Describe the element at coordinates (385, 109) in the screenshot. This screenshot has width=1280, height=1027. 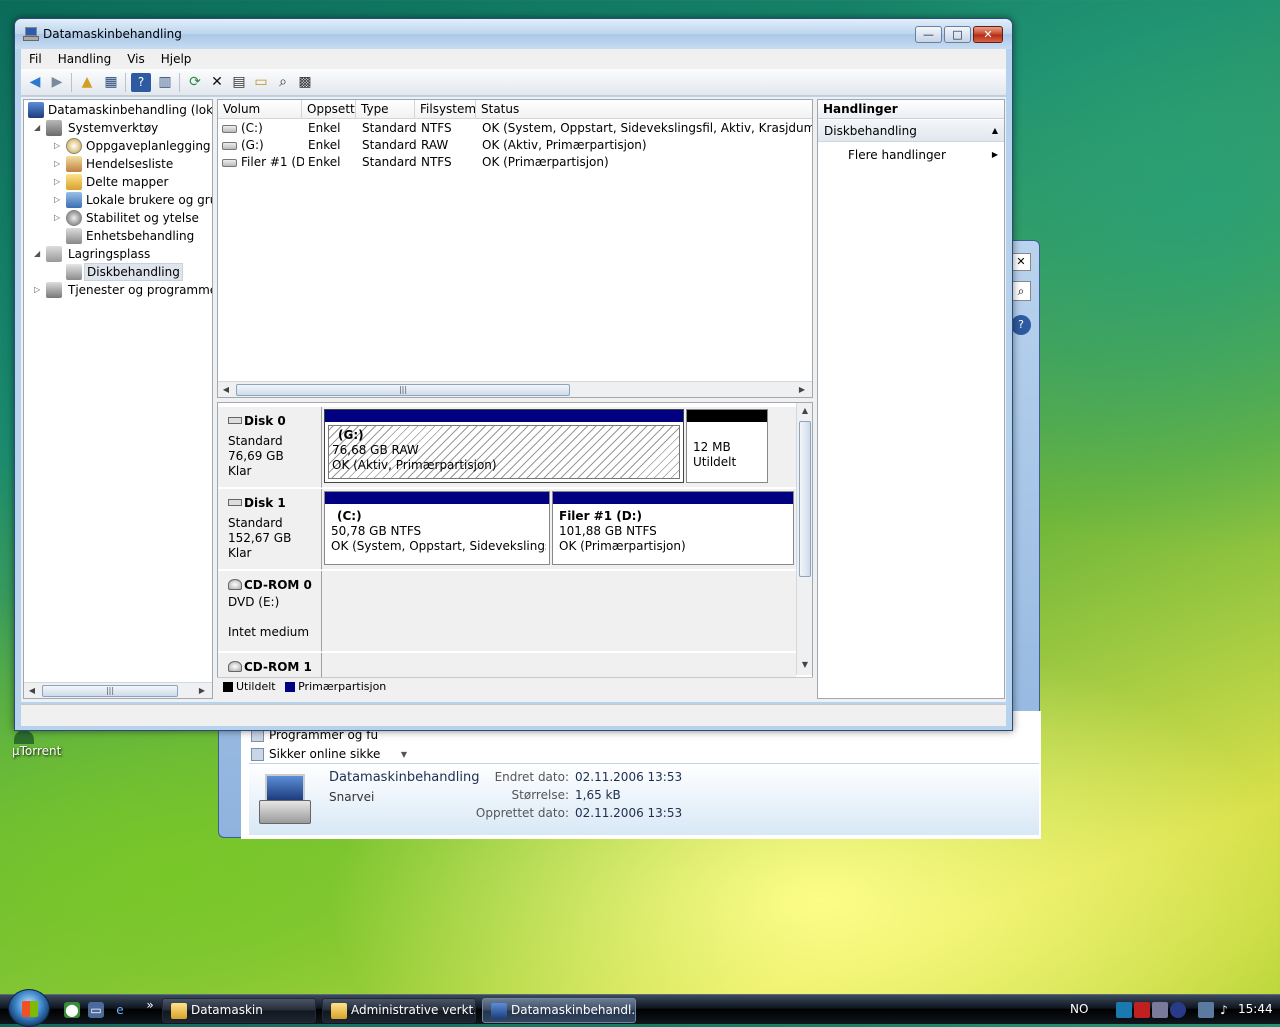
I see `column-header-type: Type` at that location.